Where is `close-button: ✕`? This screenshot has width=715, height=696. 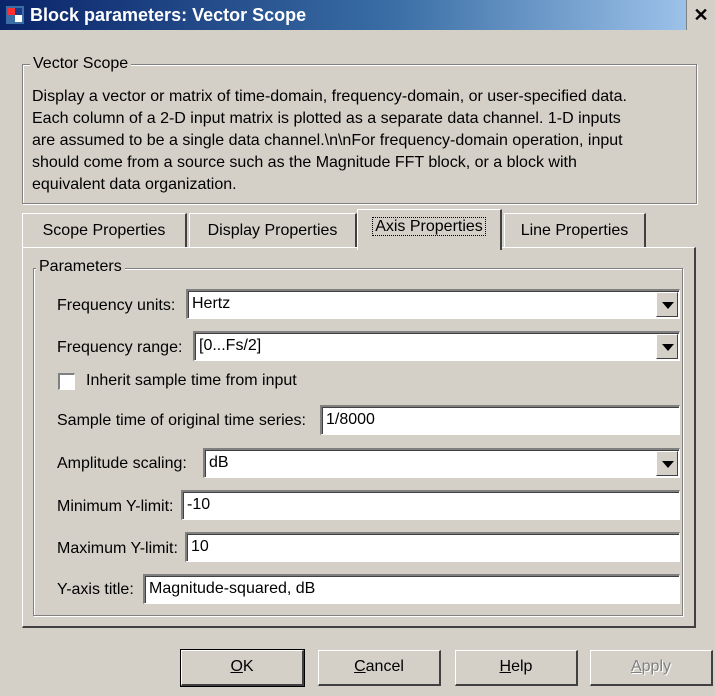
close-button: ✕ is located at coordinates (700, 15).